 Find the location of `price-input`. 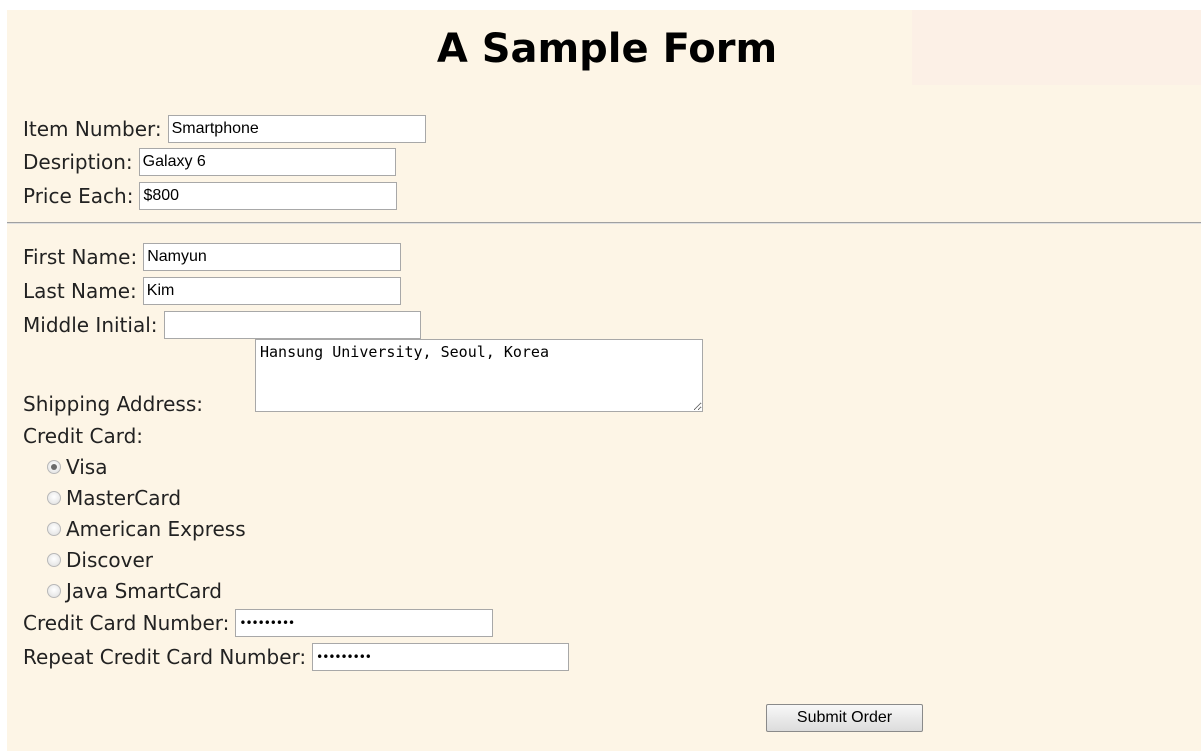

price-input is located at coordinates (268, 196).